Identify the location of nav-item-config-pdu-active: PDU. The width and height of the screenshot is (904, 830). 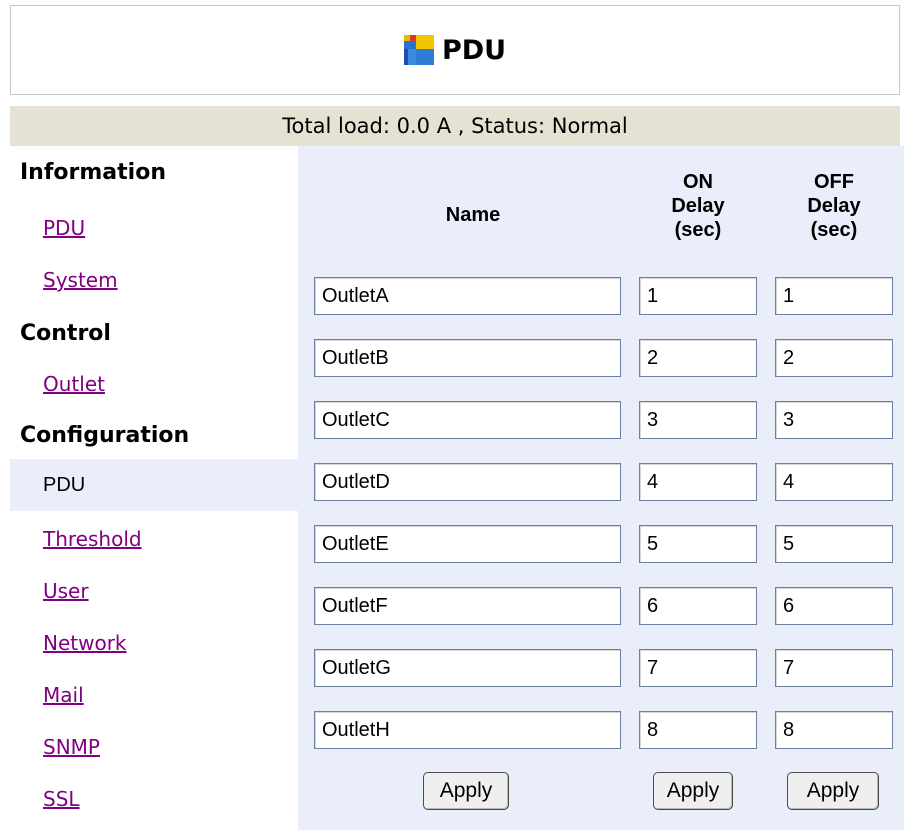
(154, 485).